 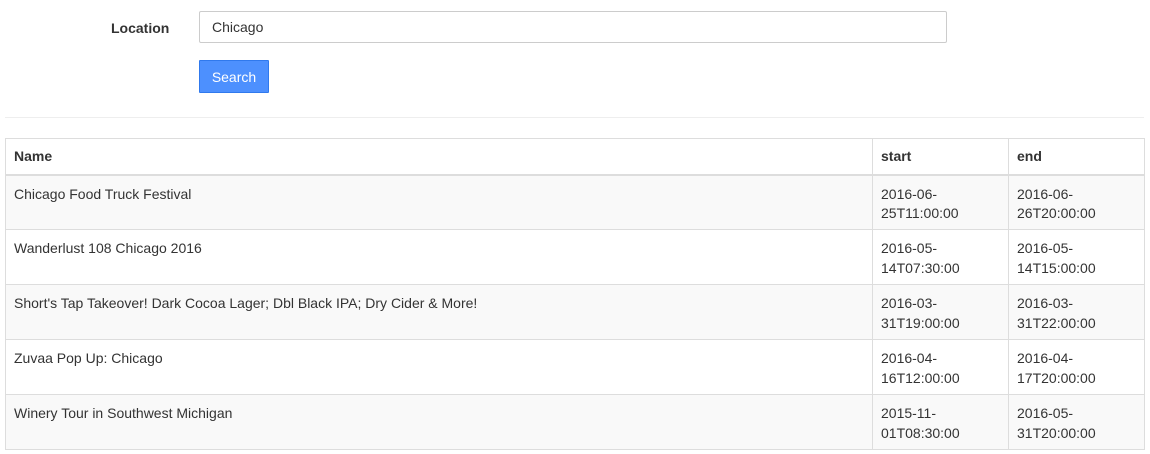 I want to click on cell-end: 2016-04-17T20:00:00, so click(x=1076, y=367).